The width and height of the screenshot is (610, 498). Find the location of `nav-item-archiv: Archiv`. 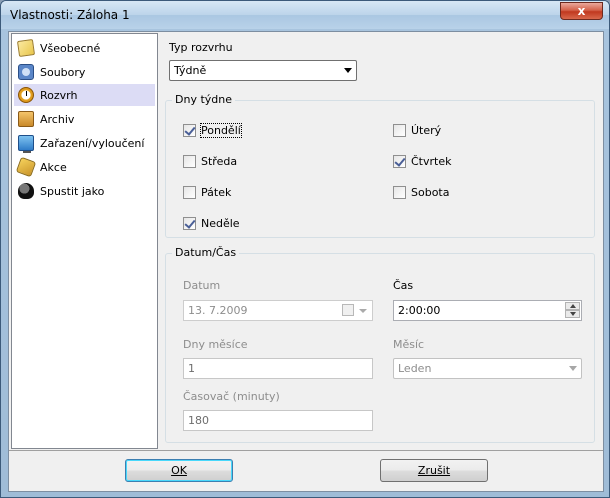

nav-item-archiv: Archiv is located at coordinates (84, 119).